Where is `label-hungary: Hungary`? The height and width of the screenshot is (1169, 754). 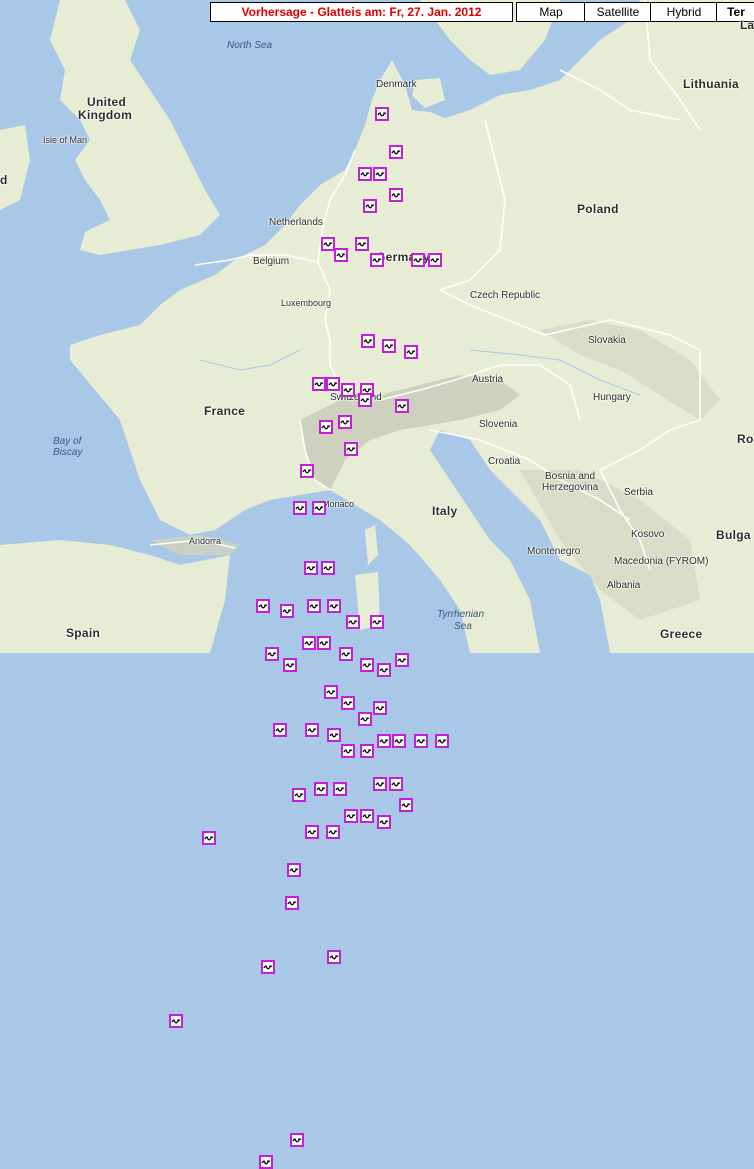 label-hungary: Hungary is located at coordinates (612, 397).